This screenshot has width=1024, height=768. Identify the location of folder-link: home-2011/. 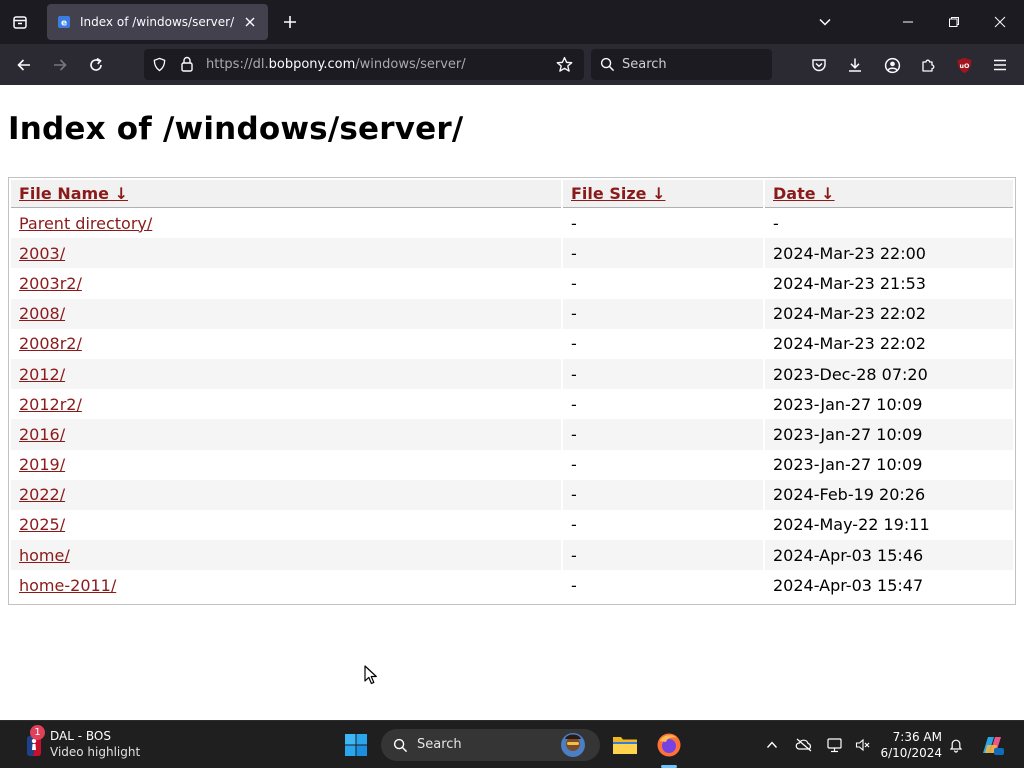
(67, 585).